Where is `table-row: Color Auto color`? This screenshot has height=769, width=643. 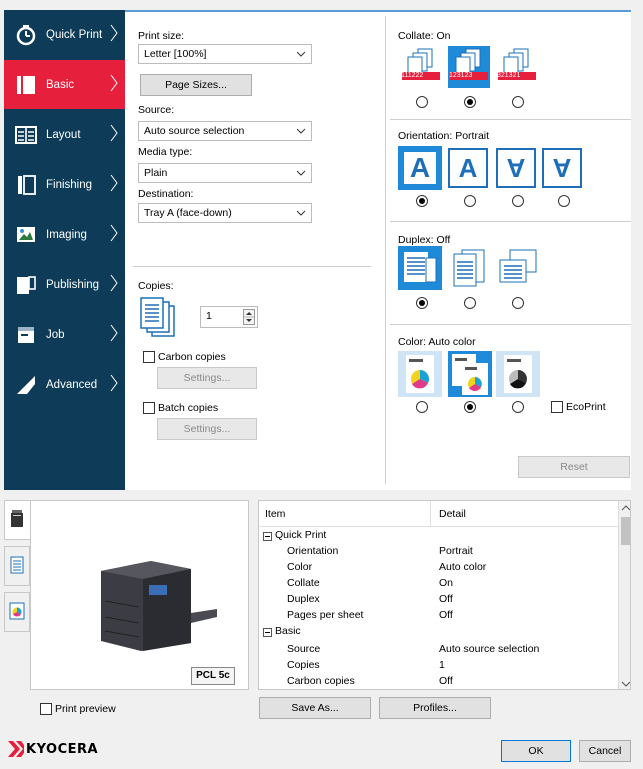 table-row: Color Auto color is located at coordinates (444, 569).